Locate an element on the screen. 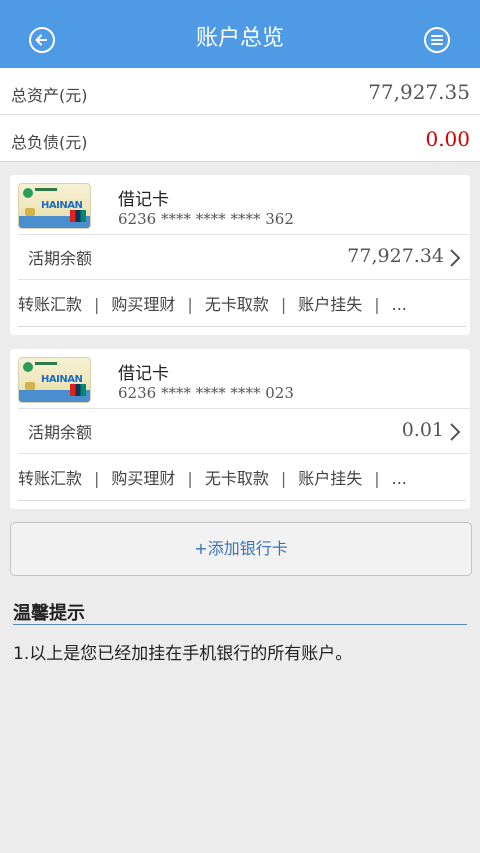  menu-icon is located at coordinates (437, 40).